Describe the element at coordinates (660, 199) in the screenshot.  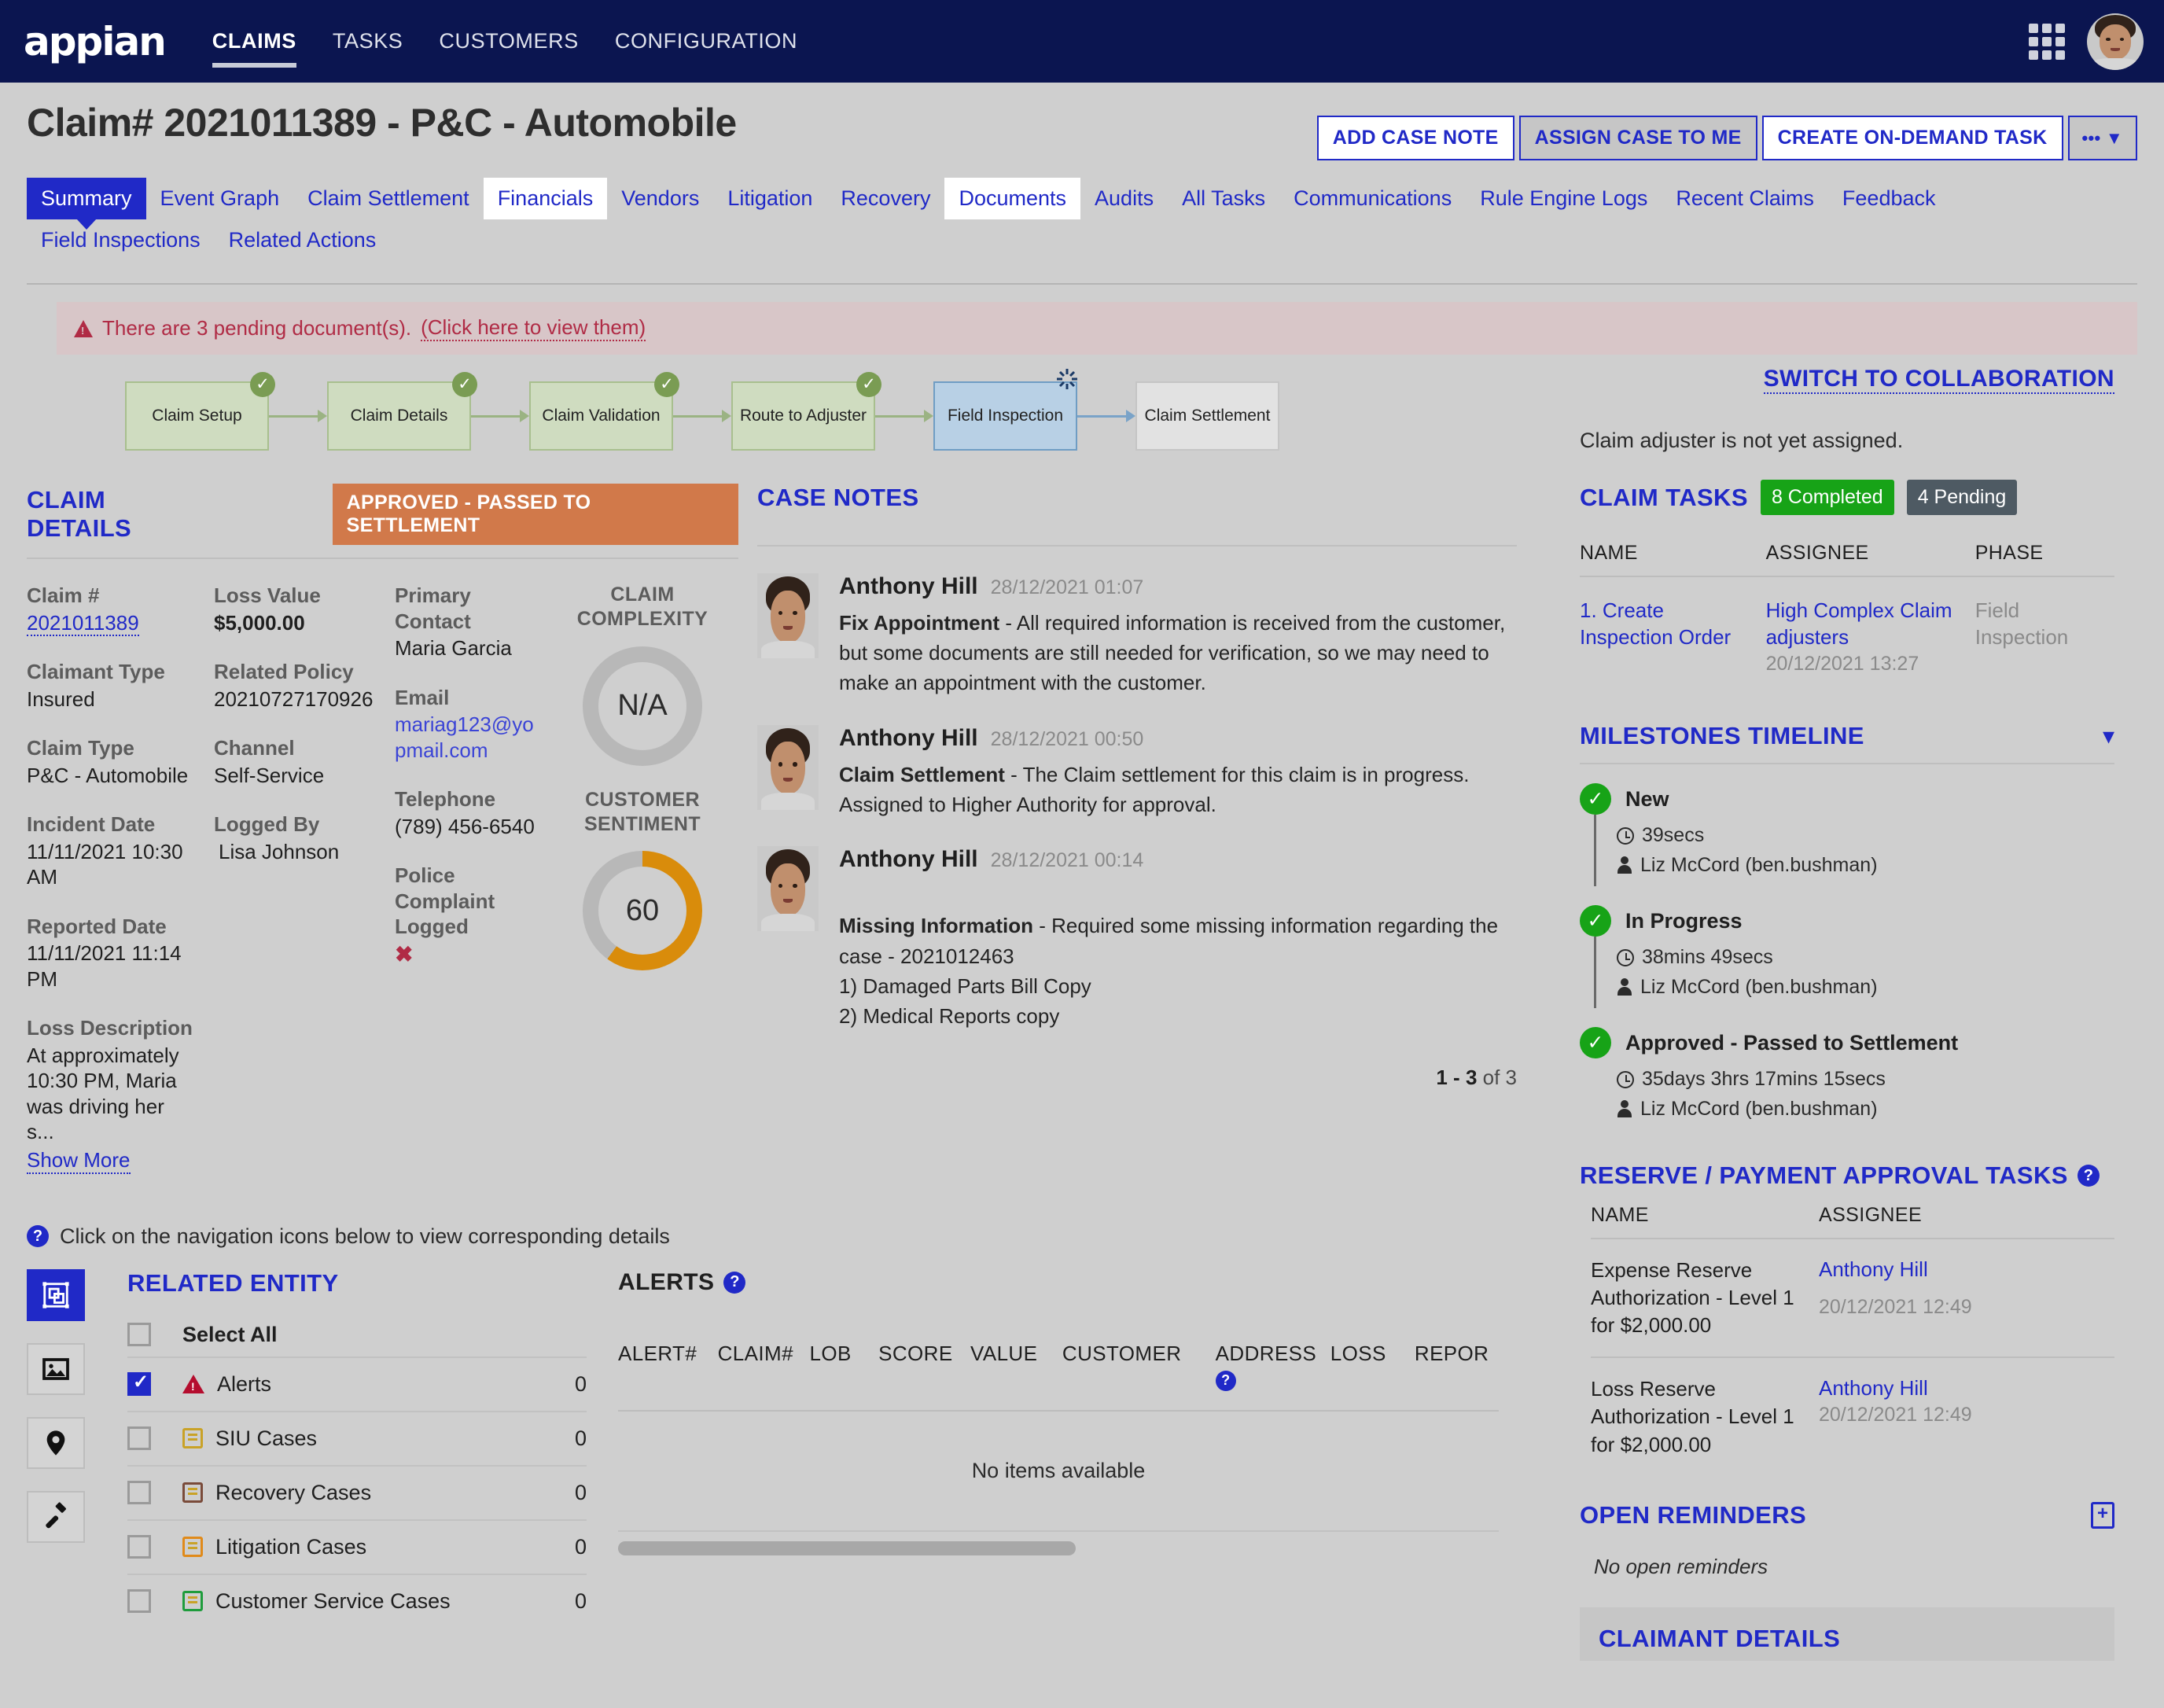
I see `tab-vendors: Vendors` at that location.